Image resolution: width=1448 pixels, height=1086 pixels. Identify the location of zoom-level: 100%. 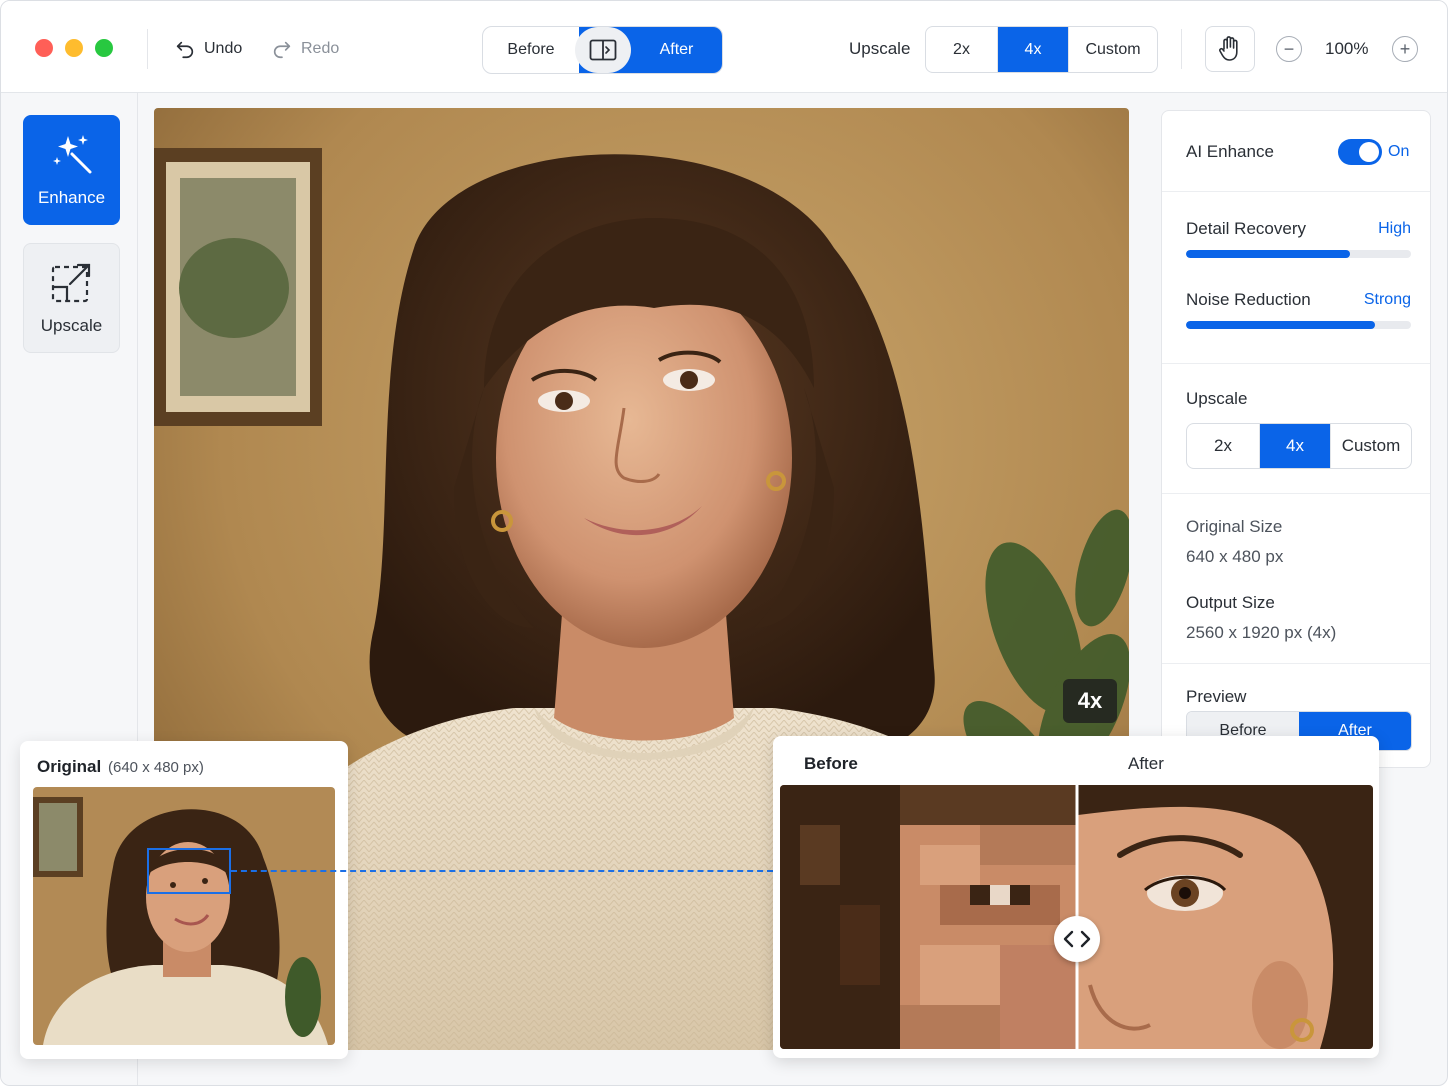
(1347, 48).